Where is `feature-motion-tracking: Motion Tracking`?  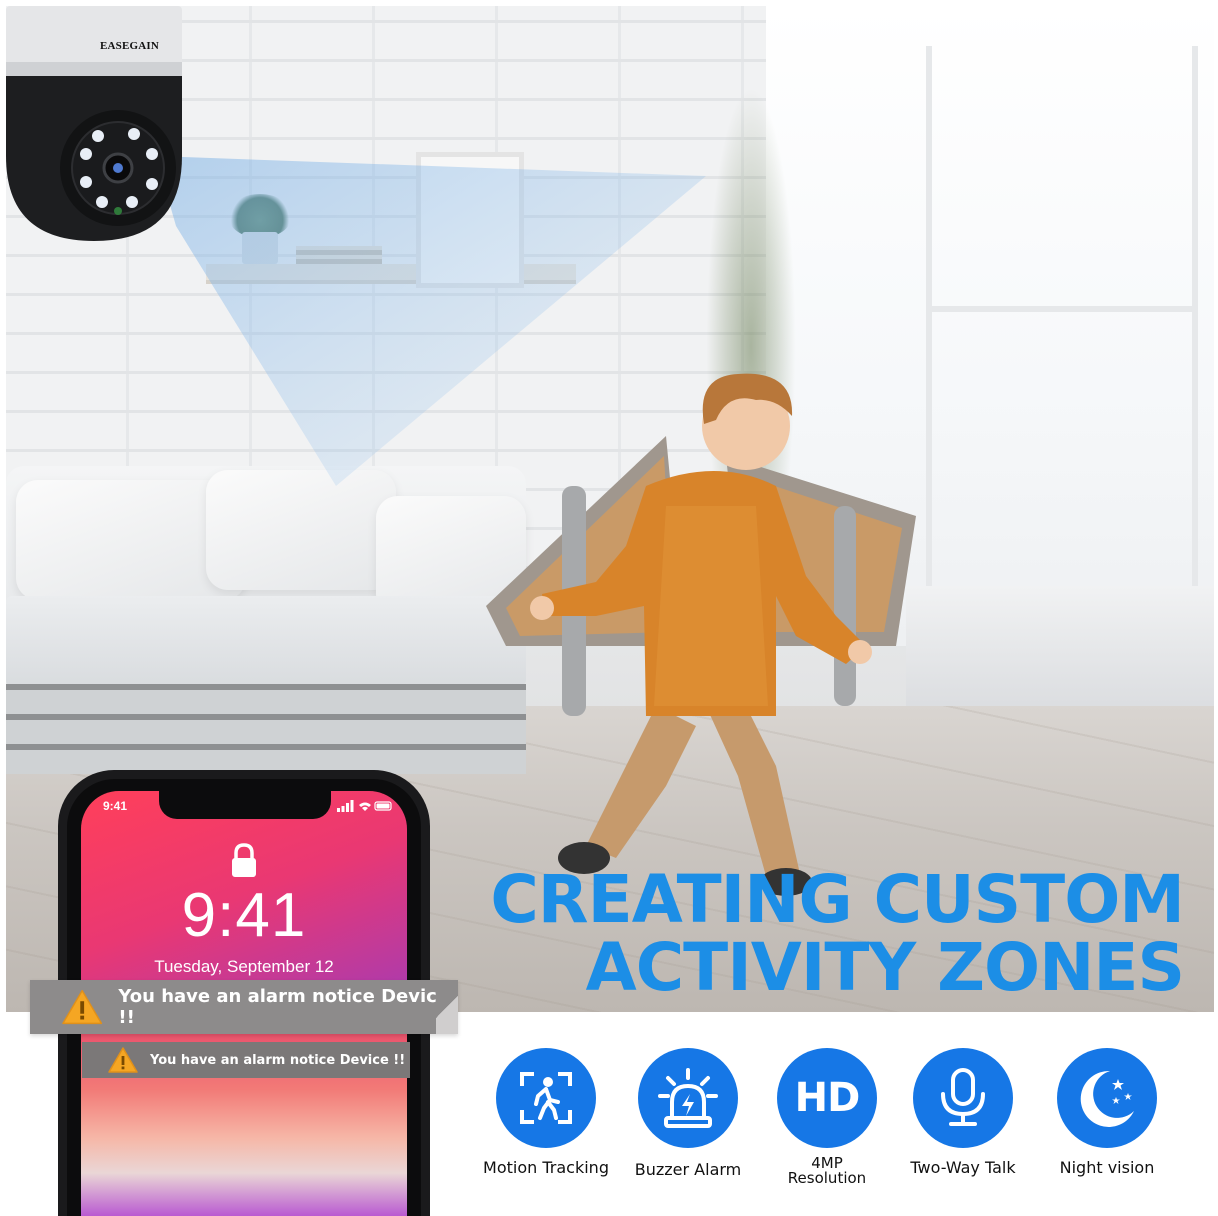 feature-motion-tracking: Motion Tracking is located at coordinates (546, 1112).